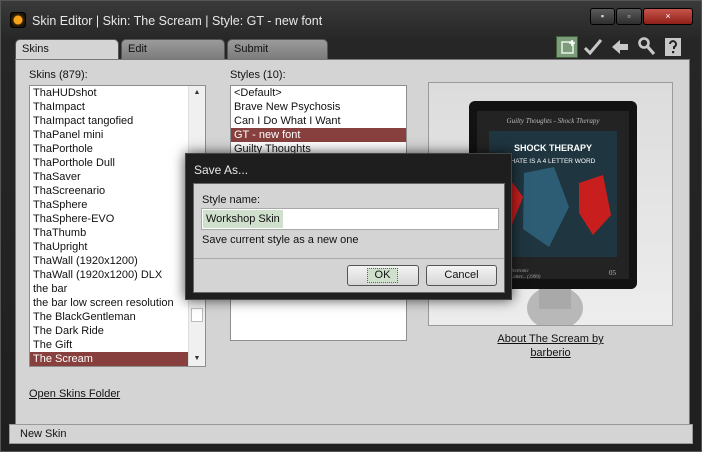 This screenshot has height=452, width=702. Describe the element at coordinates (350, 219) in the screenshot. I see `style-name-input: Workshop Skin` at that location.